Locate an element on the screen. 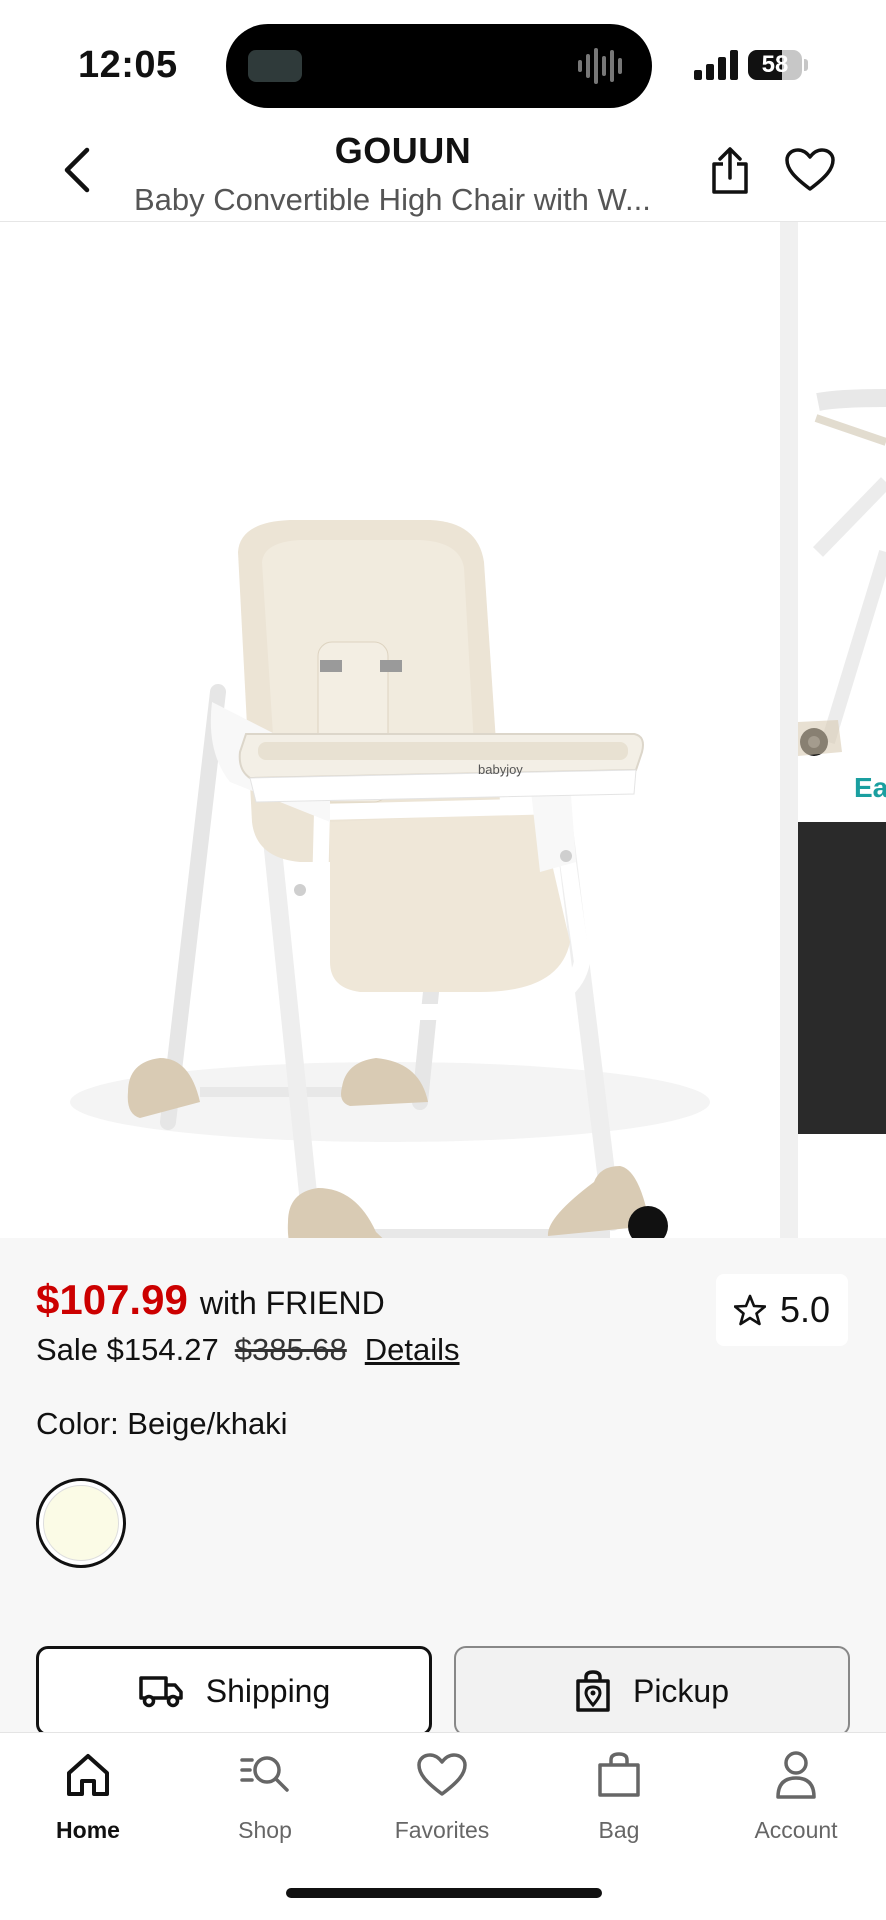 Image resolution: width=886 pixels, height=1920 pixels. shipping-option-button: Shipping is located at coordinates (234, 1691).